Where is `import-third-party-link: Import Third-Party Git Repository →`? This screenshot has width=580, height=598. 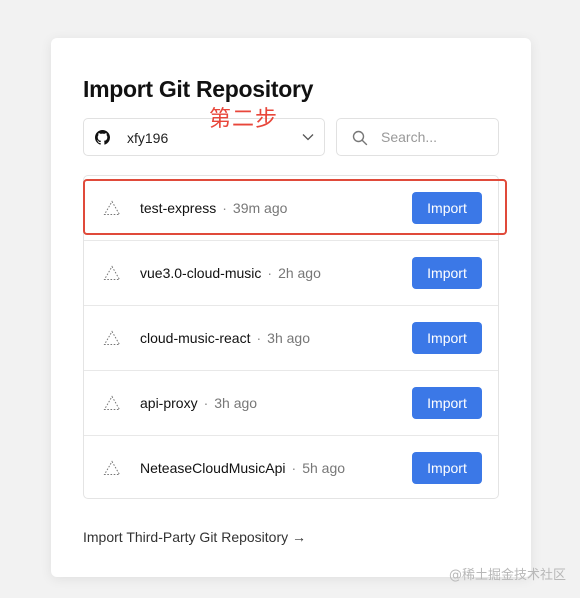 import-third-party-link: Import Third-Party Git Repository → is located at coordinates (194, 537).